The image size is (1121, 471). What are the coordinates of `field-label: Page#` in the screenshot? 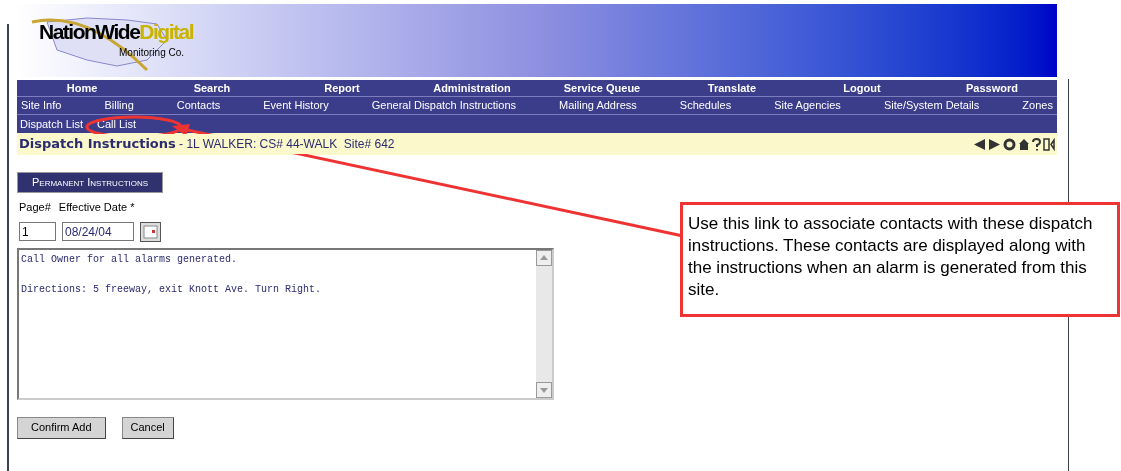 It's located at (35, 207).